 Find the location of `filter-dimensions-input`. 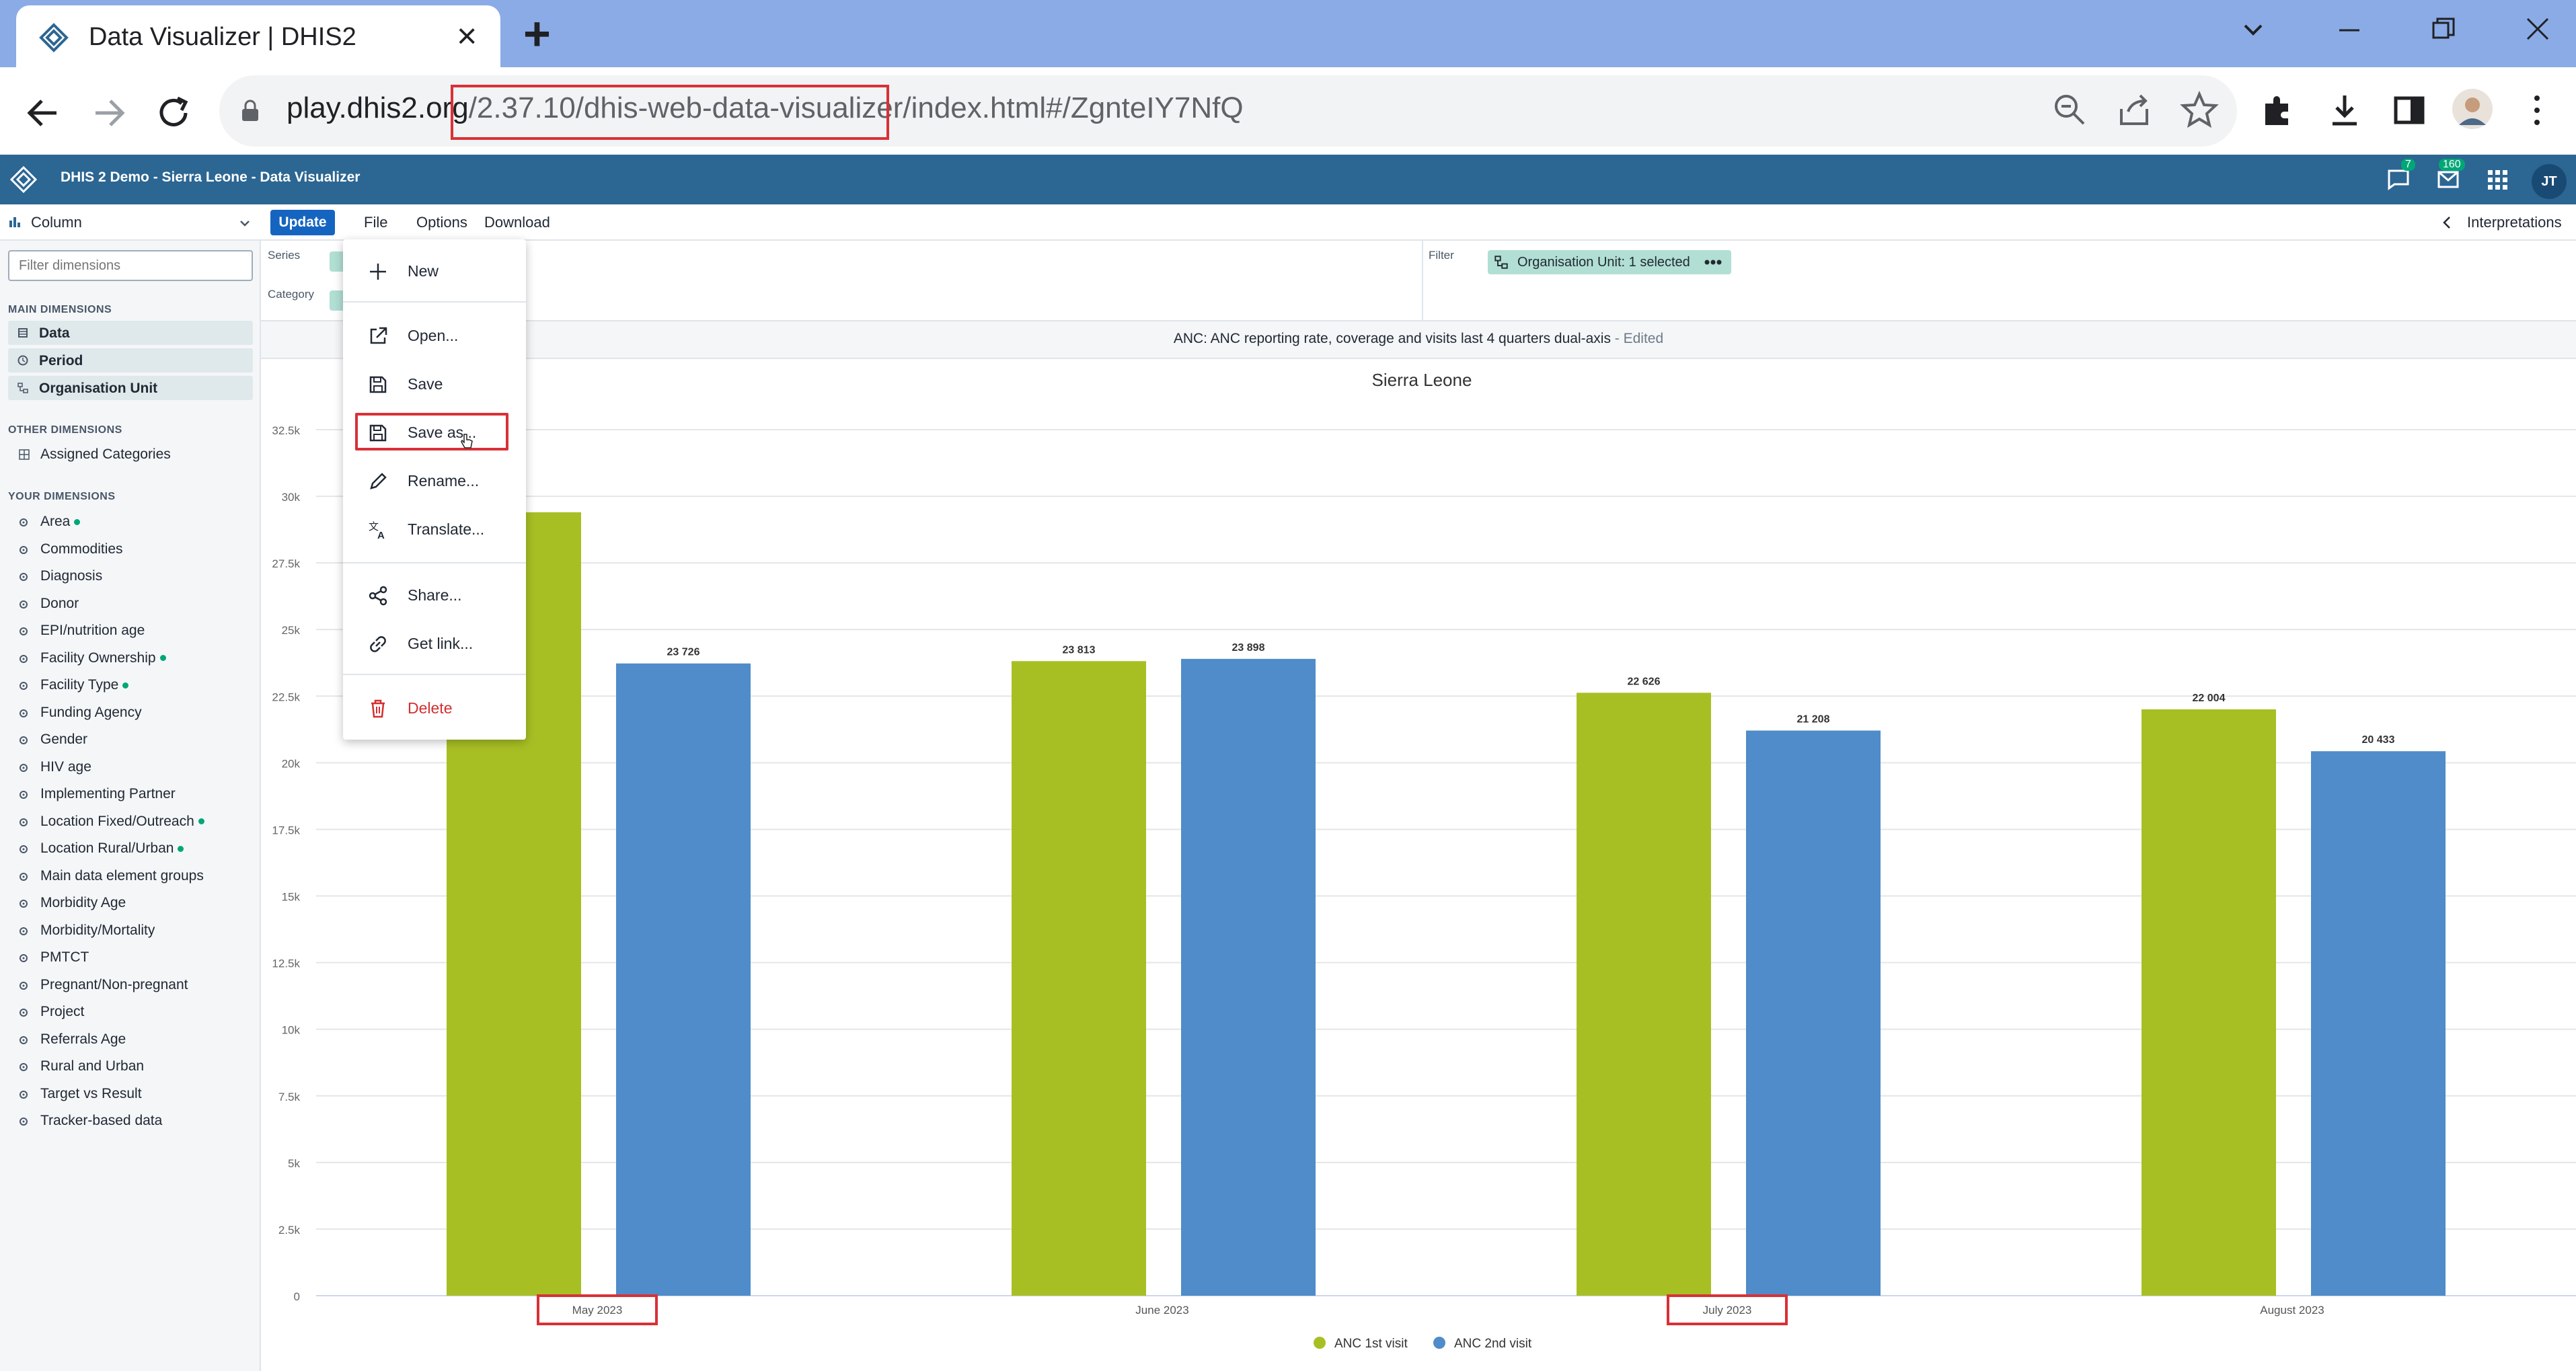

filter-dimensions-input is located at coordinates (130, 265).